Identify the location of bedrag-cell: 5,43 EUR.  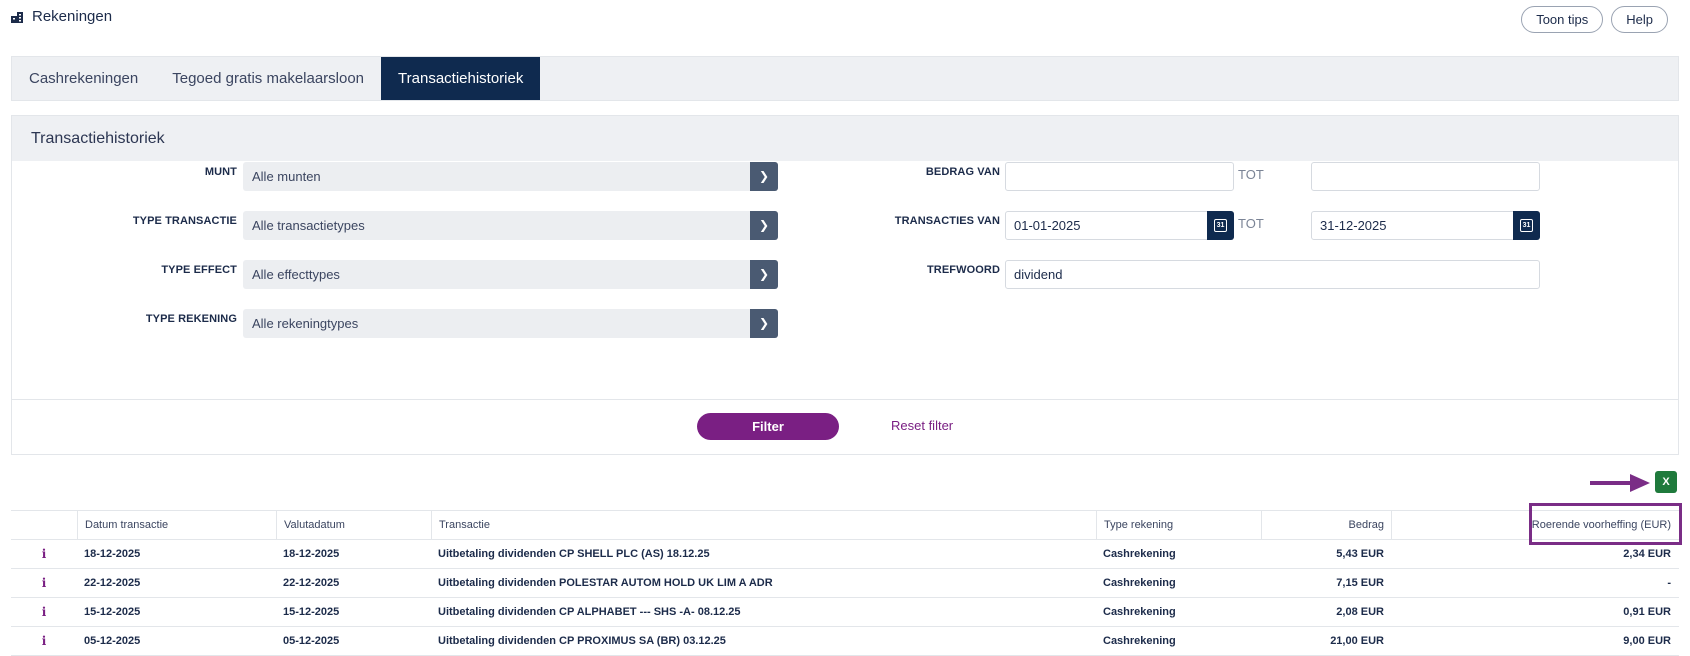
(1360, 554).